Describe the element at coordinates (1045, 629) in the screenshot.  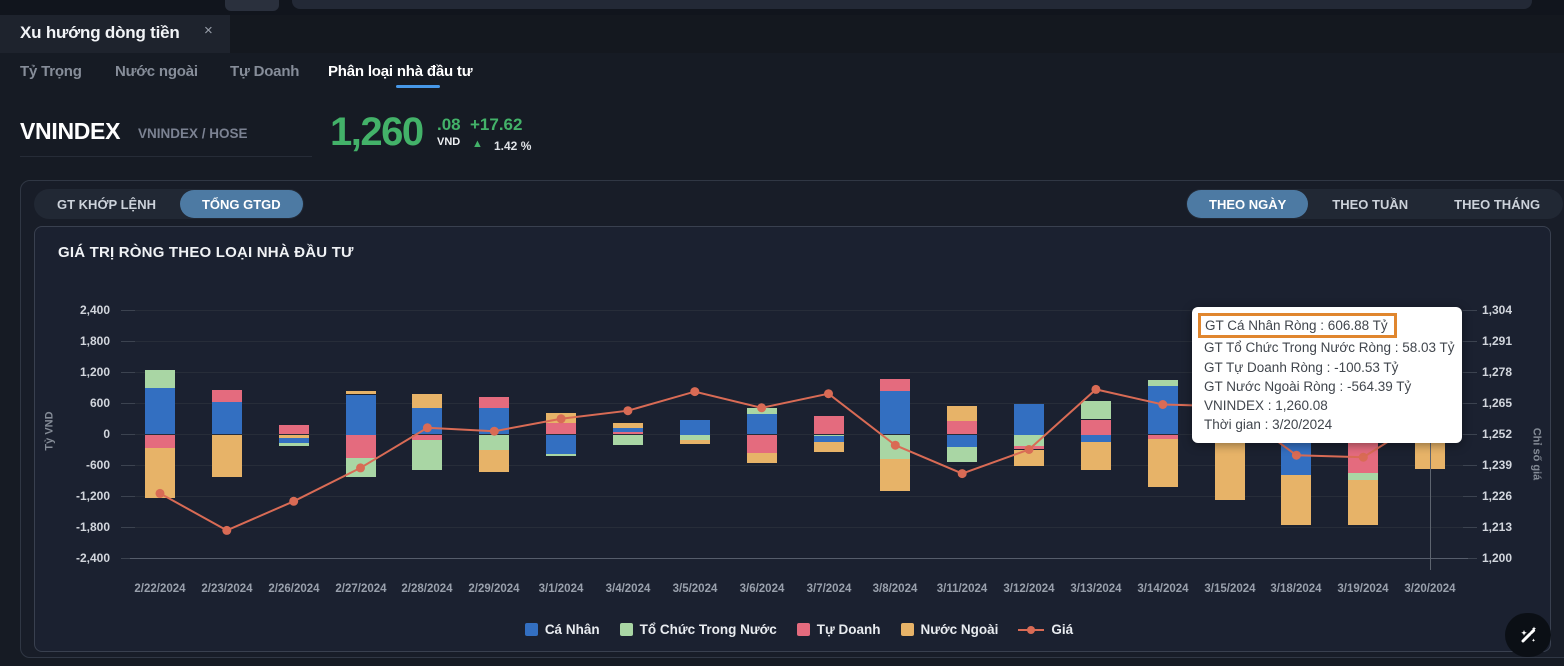
I see `legend-item-gia: Giá` at that location.